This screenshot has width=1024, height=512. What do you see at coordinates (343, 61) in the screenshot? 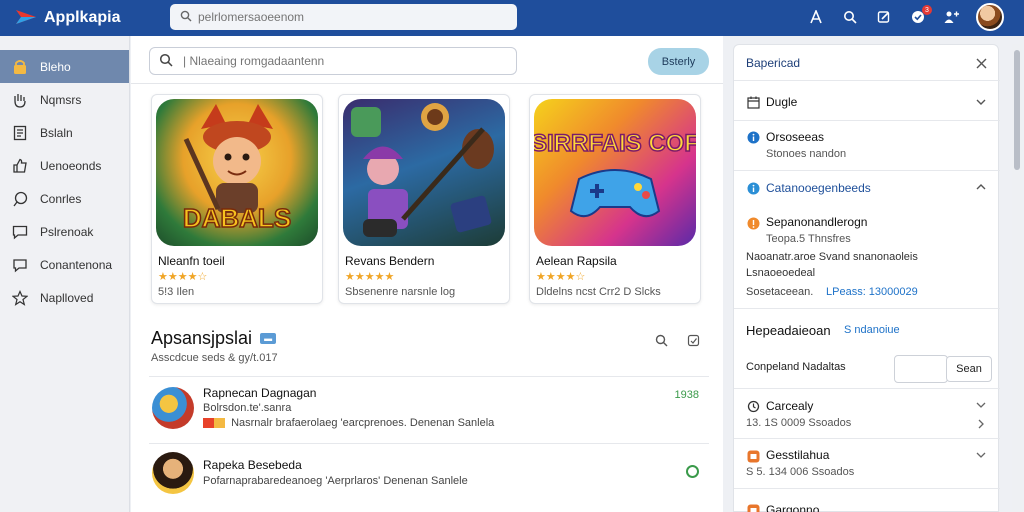
I see `main-search-input` at bounding box center [343, 61].